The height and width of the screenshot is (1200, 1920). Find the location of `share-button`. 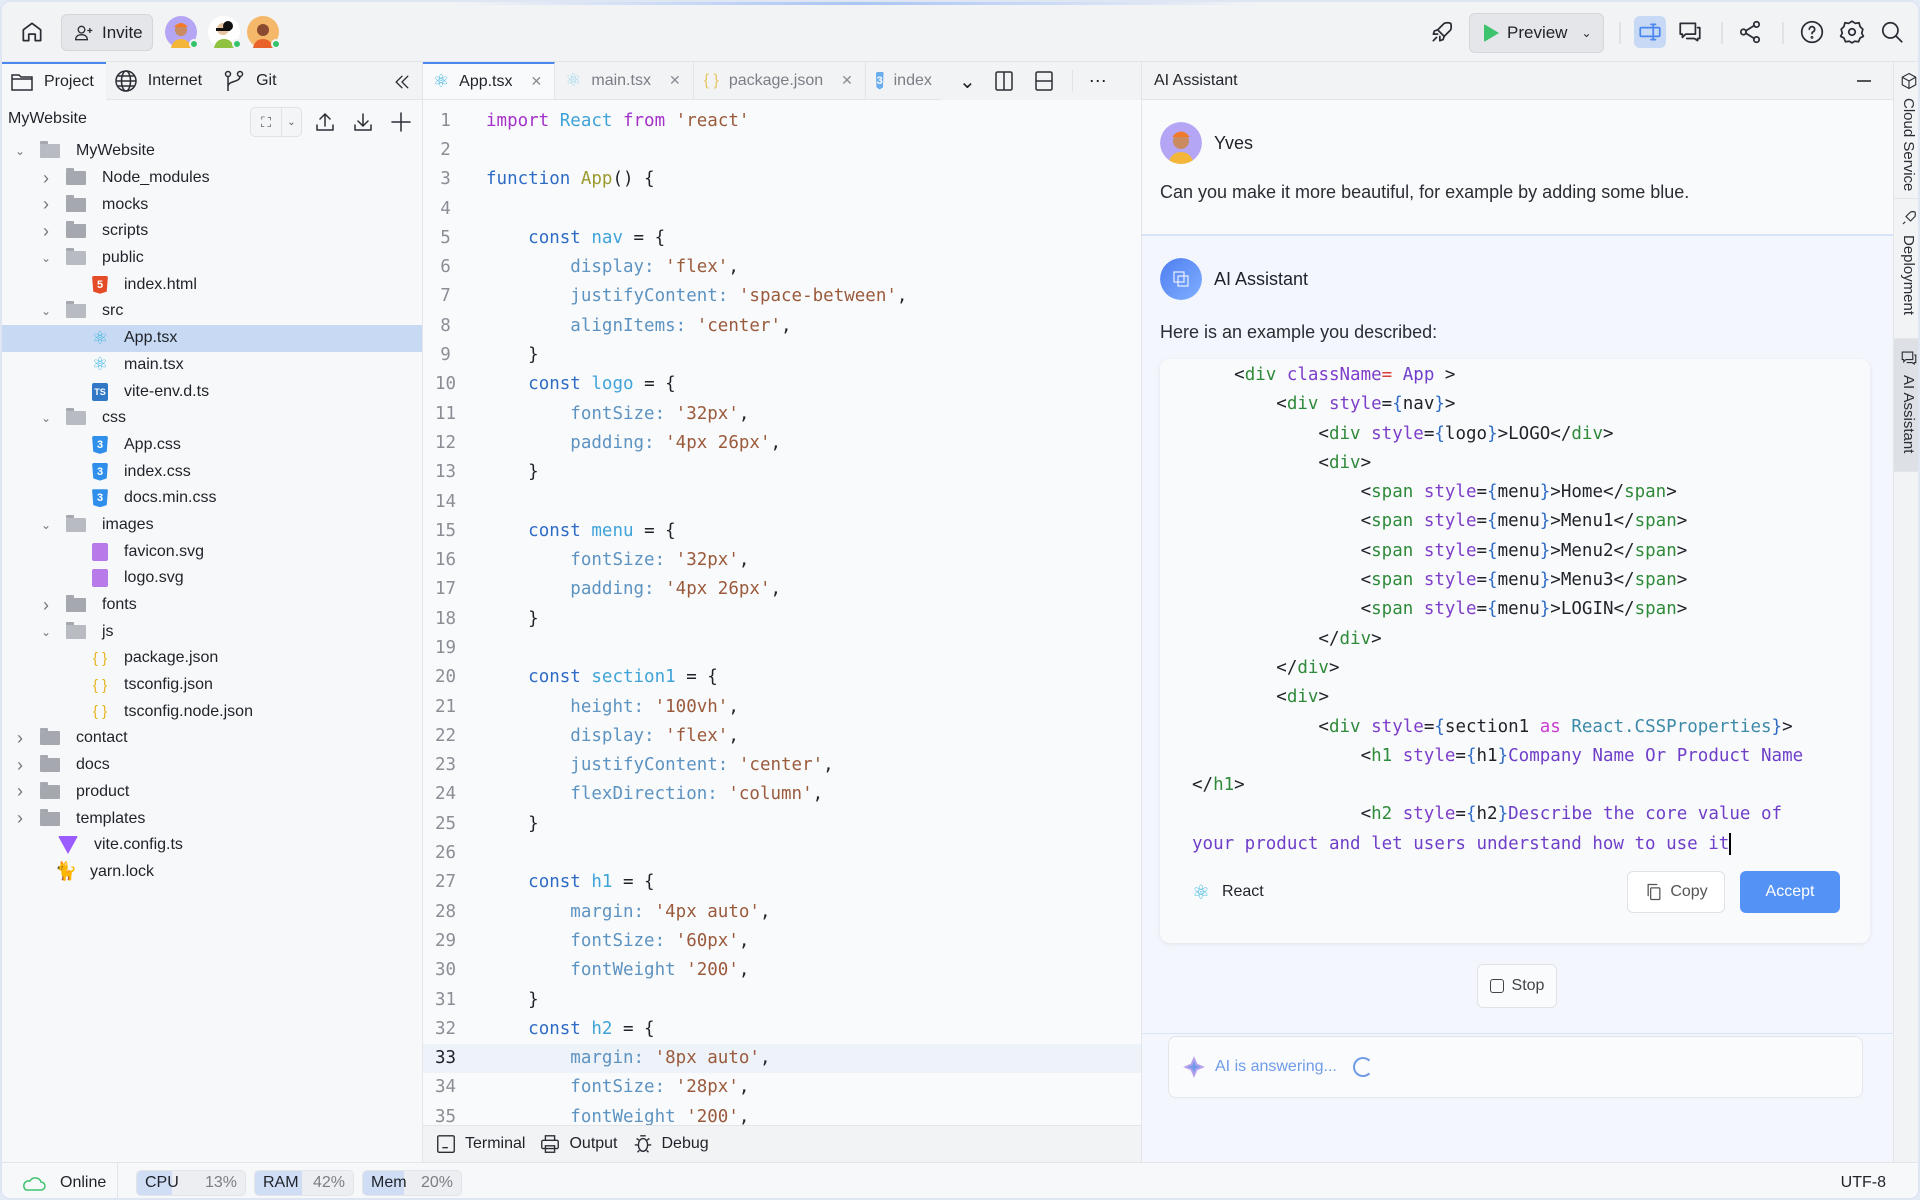

share-button is located at coordinates (1750, 32).